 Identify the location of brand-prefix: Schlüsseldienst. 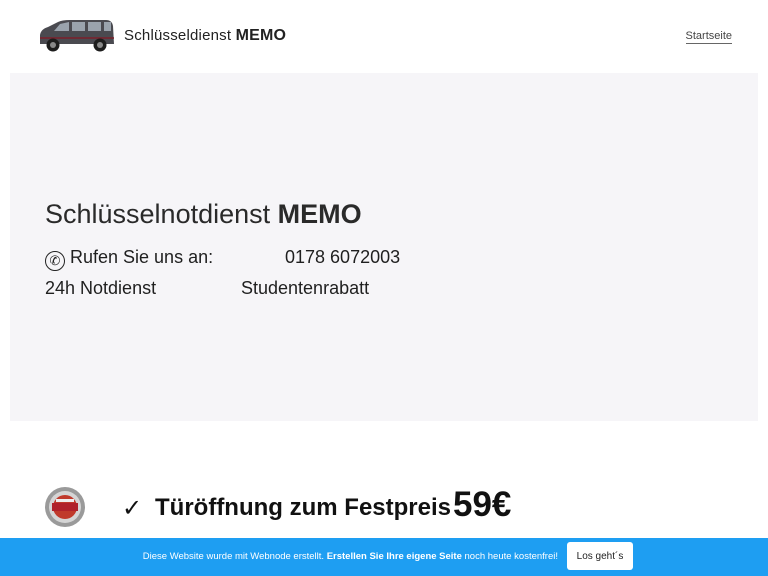
(178, 35).